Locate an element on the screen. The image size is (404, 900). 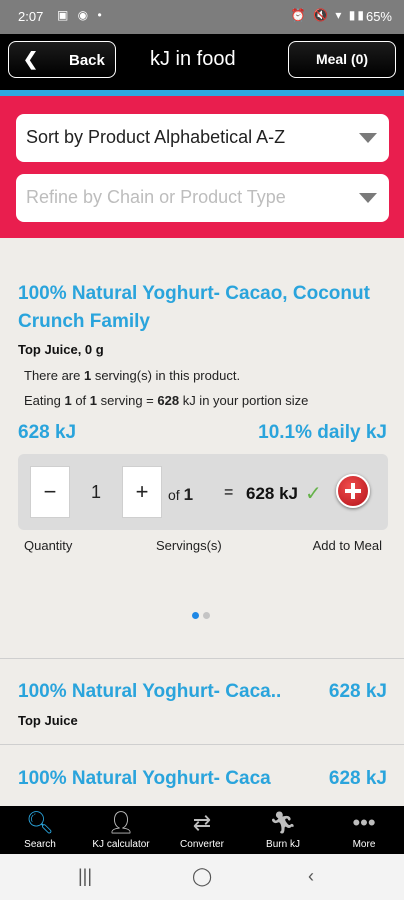
add-to-meal-button is located at coordinates (353, 491).